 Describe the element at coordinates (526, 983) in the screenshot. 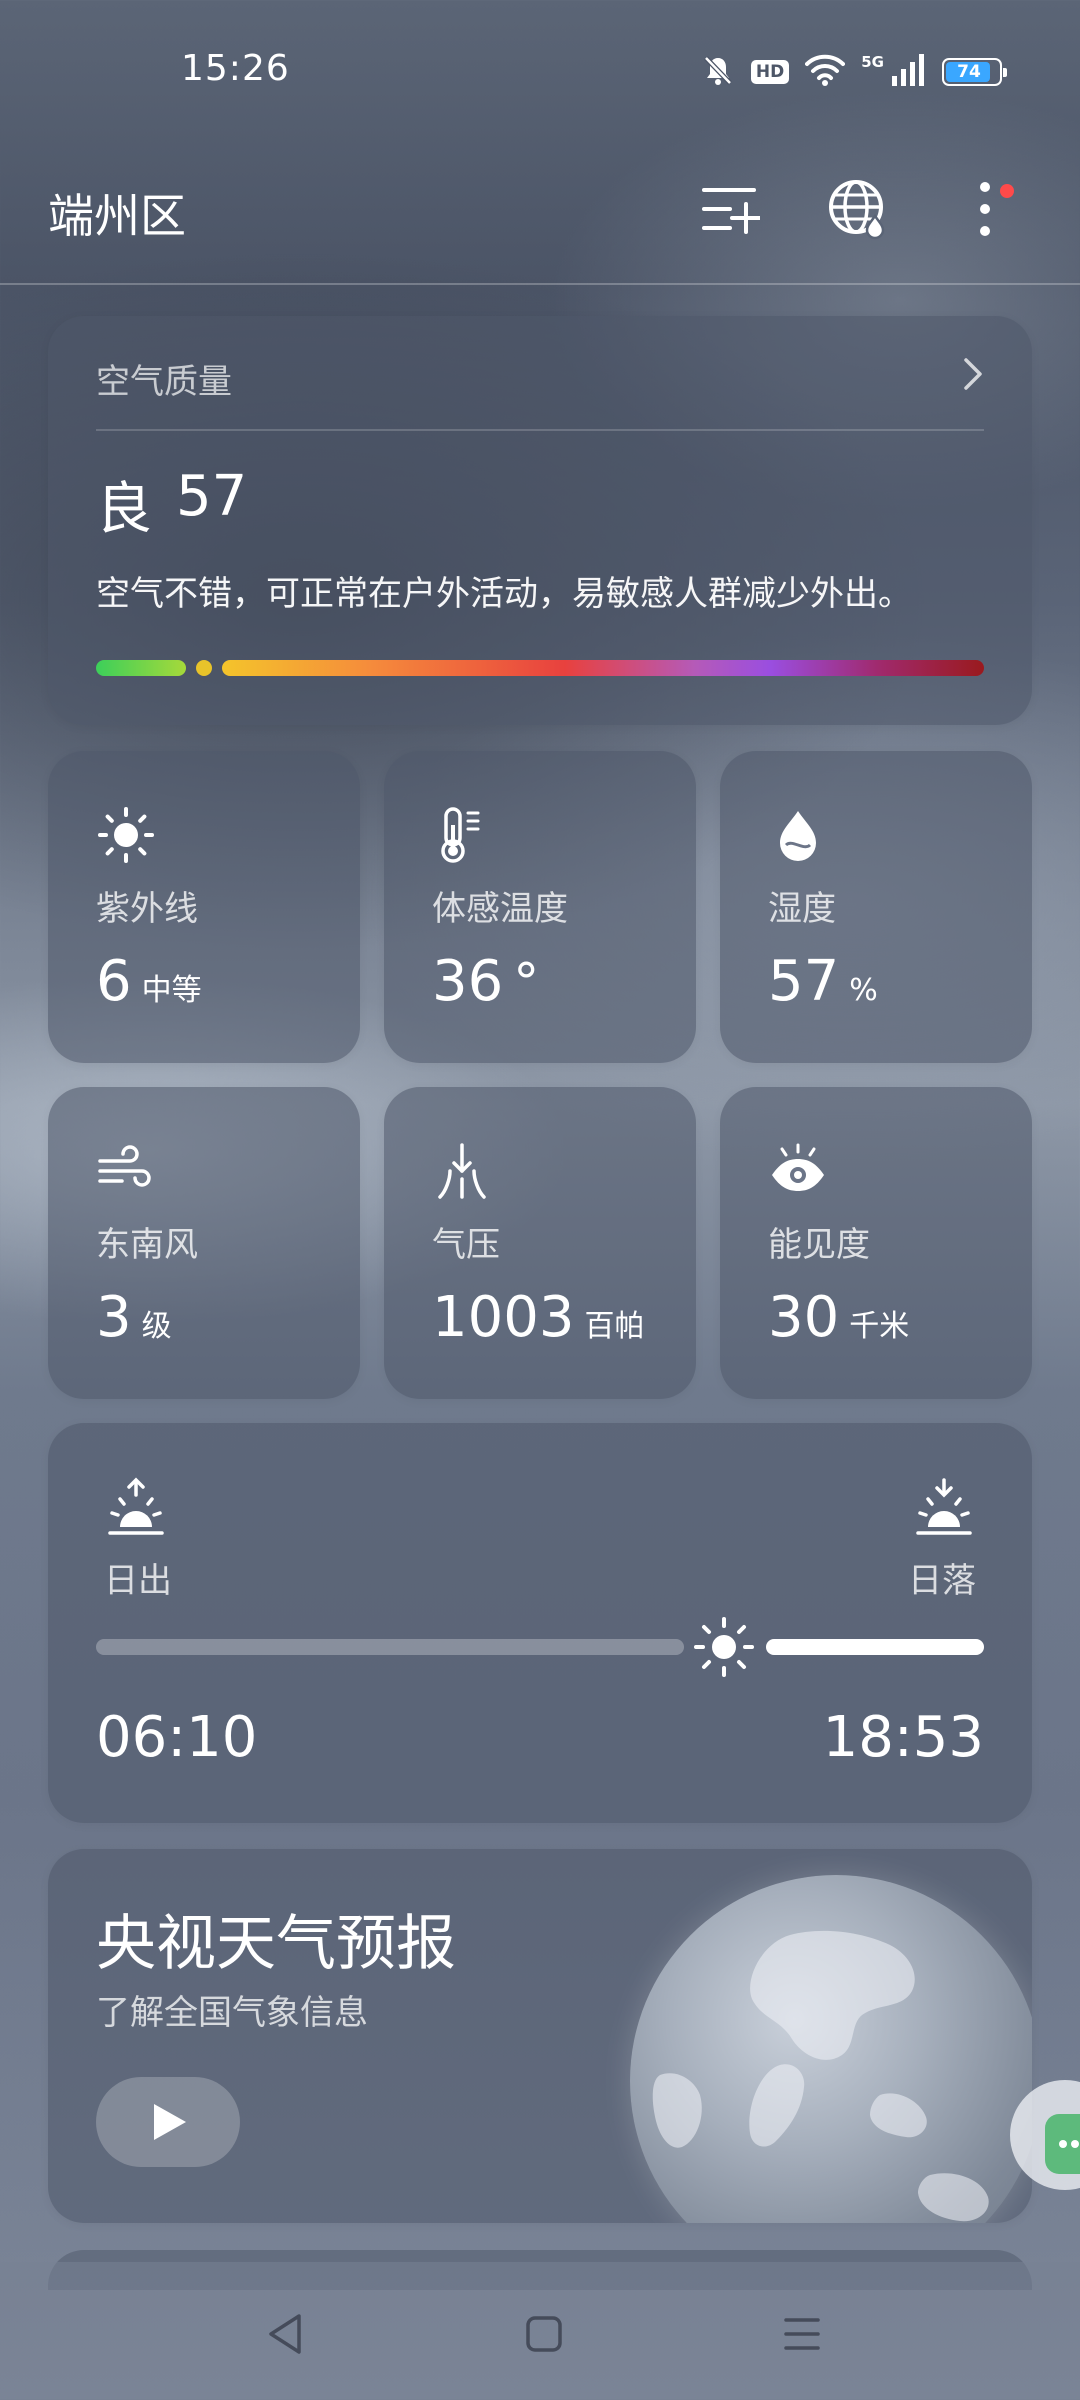

I see `tile-unit: °` at that location.